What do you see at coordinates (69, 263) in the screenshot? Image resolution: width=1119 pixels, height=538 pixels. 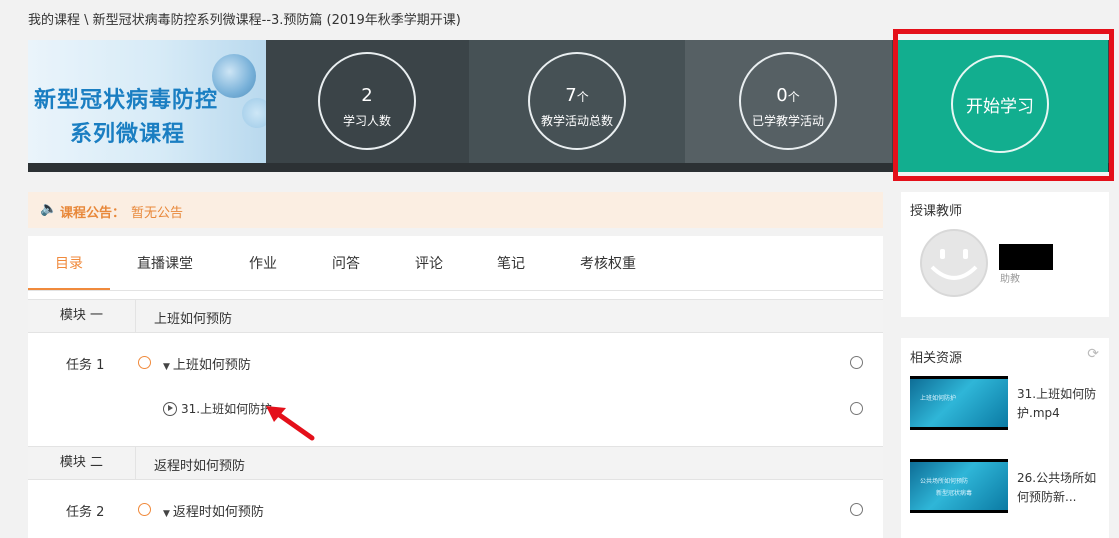 I see `tab-catalog: 目录` at bounding box center [69, 263].